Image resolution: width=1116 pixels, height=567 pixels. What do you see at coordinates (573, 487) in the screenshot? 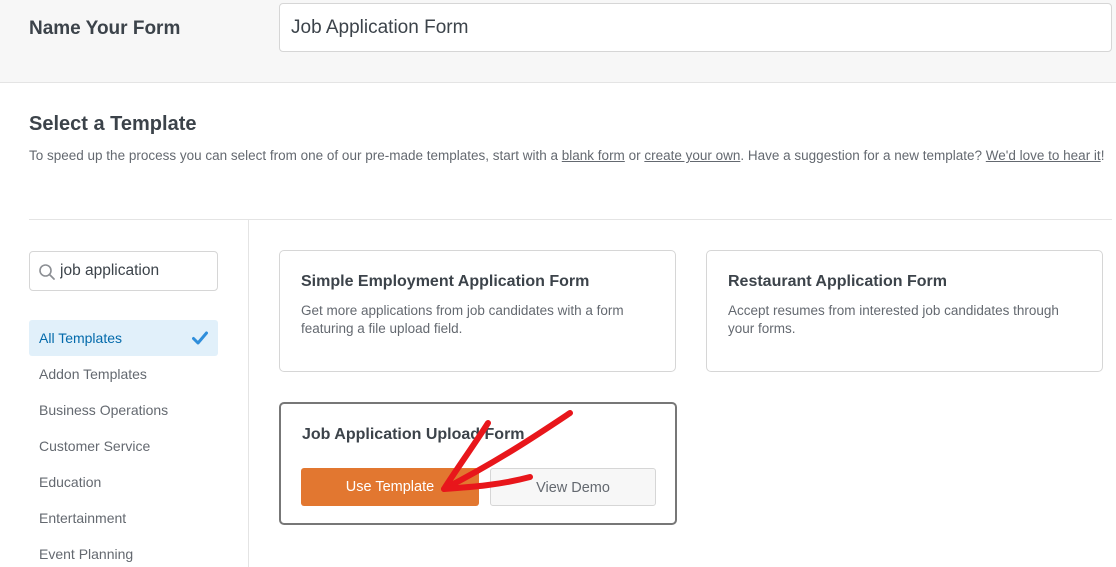
I see `view-demo-button: View Demo` at bounding box center [573, 487].